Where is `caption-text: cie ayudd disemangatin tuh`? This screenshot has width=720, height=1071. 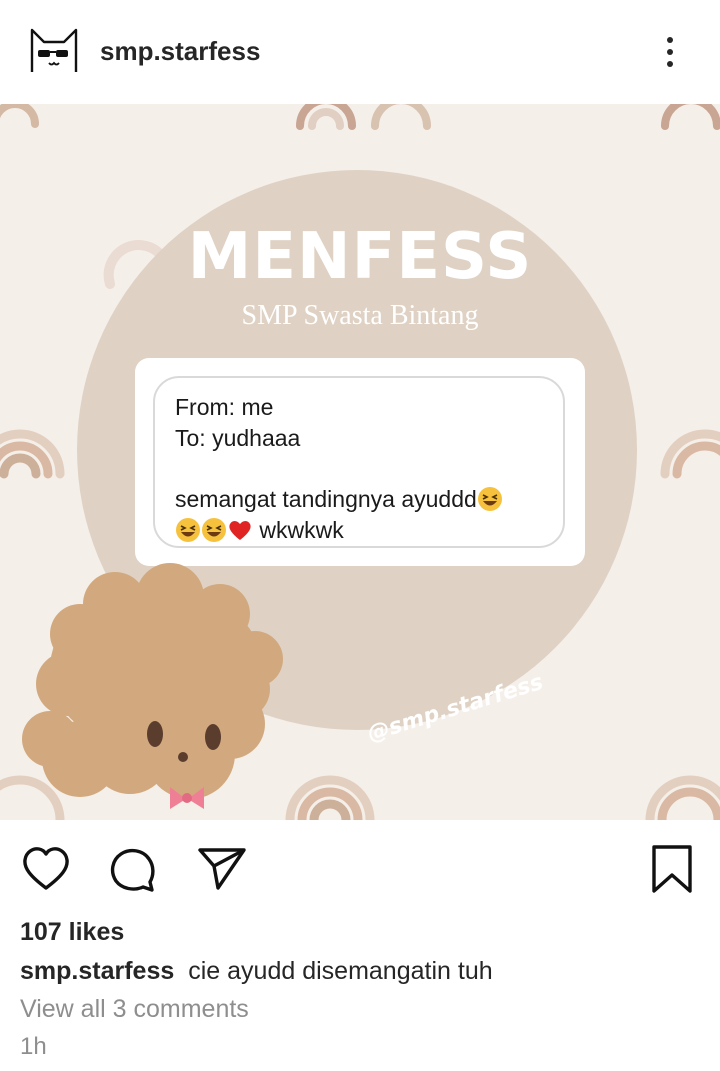 caption-text: cie ayudd disemangatin tuh is located at coordinates (340, 971).